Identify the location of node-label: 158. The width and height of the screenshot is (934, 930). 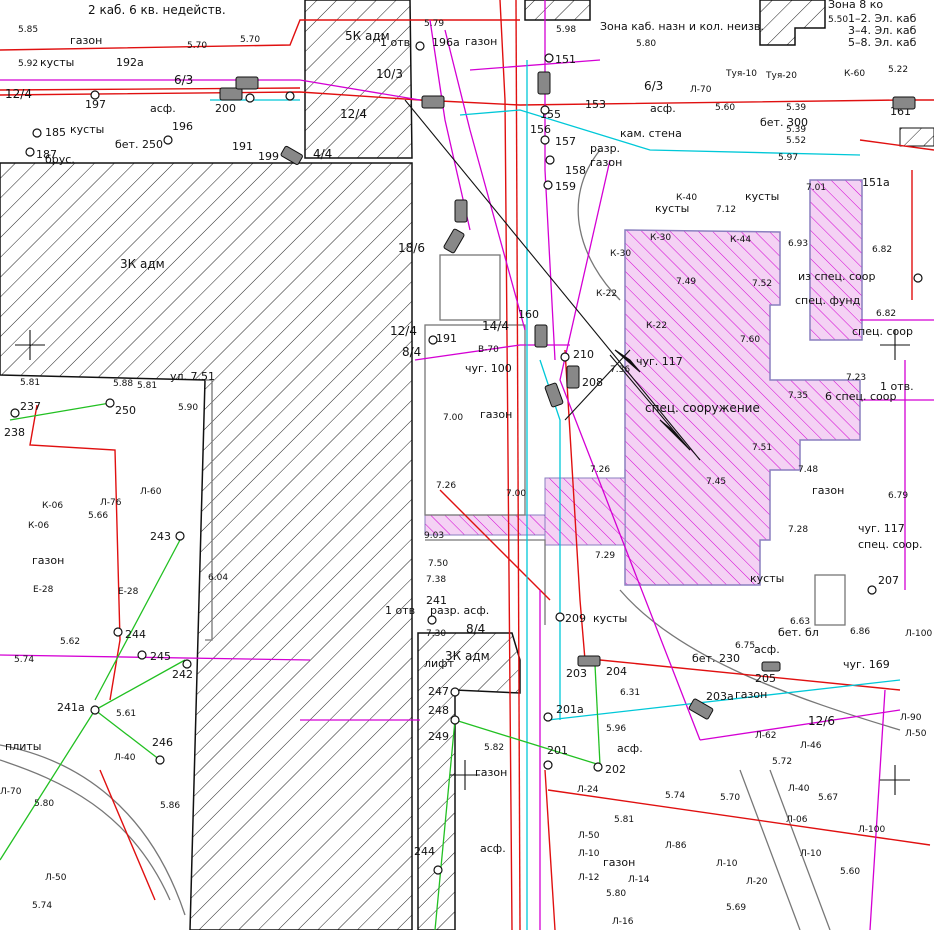
(575, 170).